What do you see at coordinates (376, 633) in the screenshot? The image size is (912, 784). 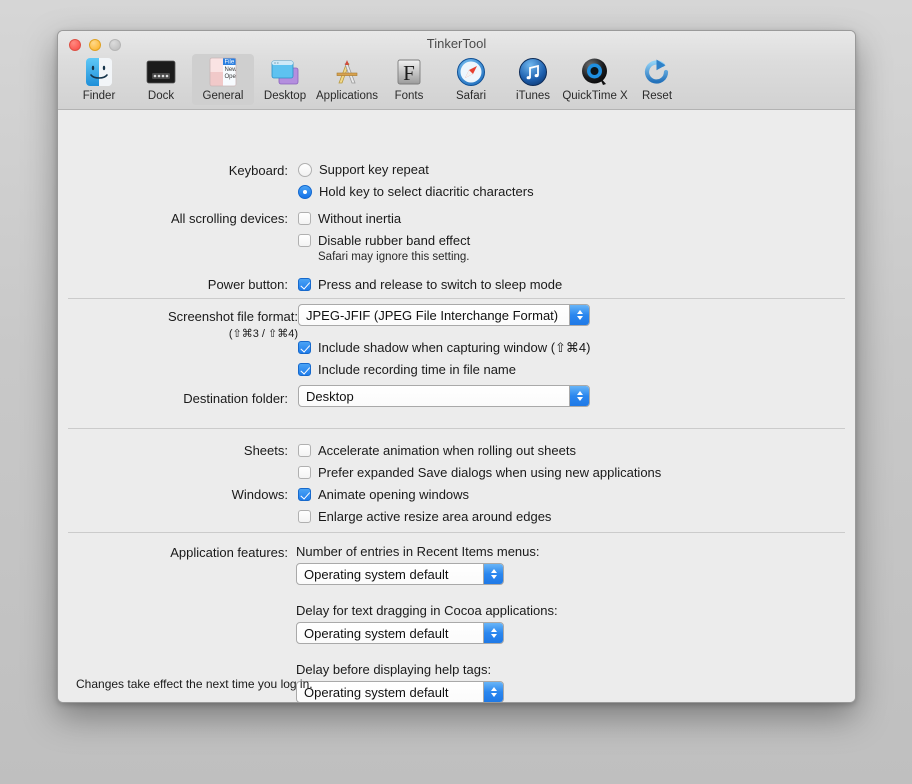 I see `text-drag-delay-value: Operating system default` at bounding box center [376, 633].